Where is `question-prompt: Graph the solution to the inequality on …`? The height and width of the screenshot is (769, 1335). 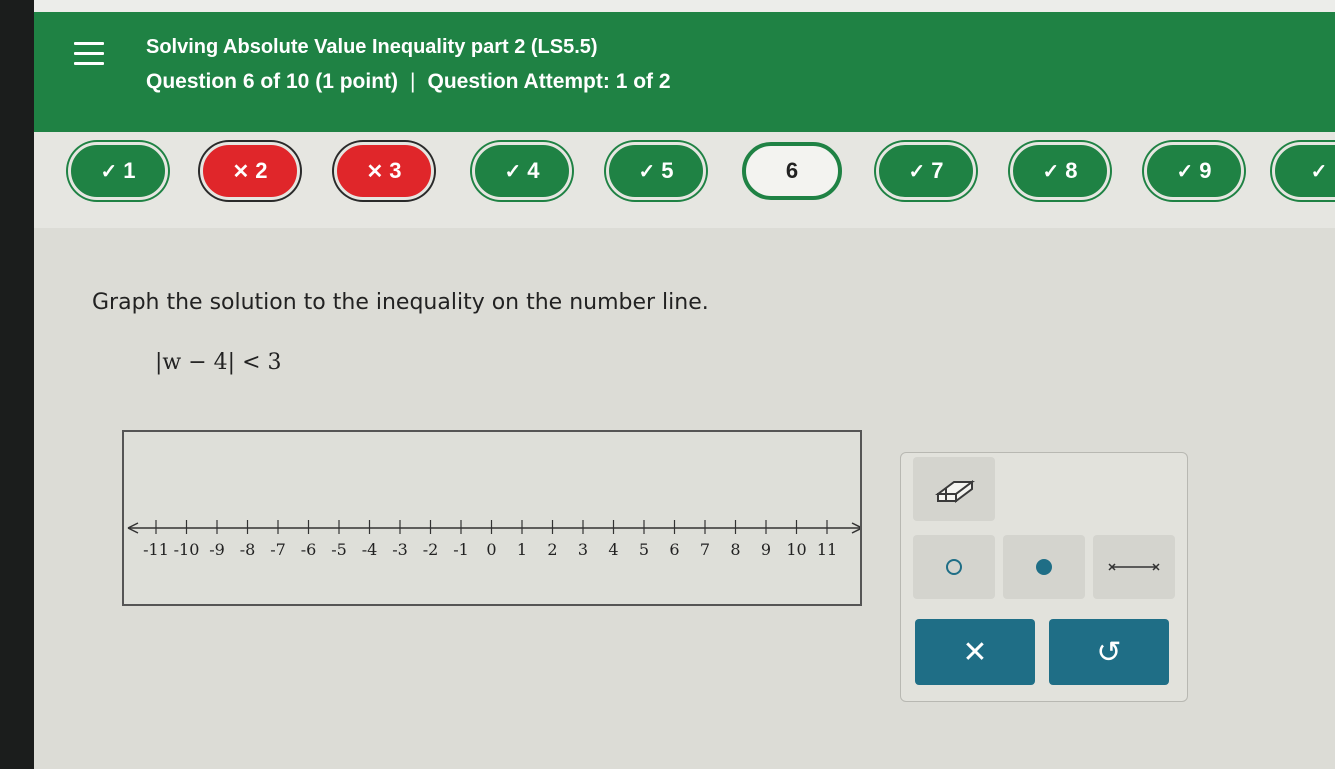
question-prompt: Graph the solution to the inequality on … is located at coordinates (400, 302).